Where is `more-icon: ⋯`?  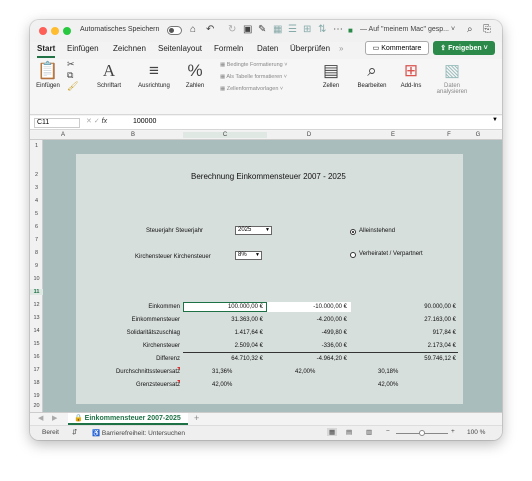
more-icon: ⋯ is located at coordinates (338, 29).